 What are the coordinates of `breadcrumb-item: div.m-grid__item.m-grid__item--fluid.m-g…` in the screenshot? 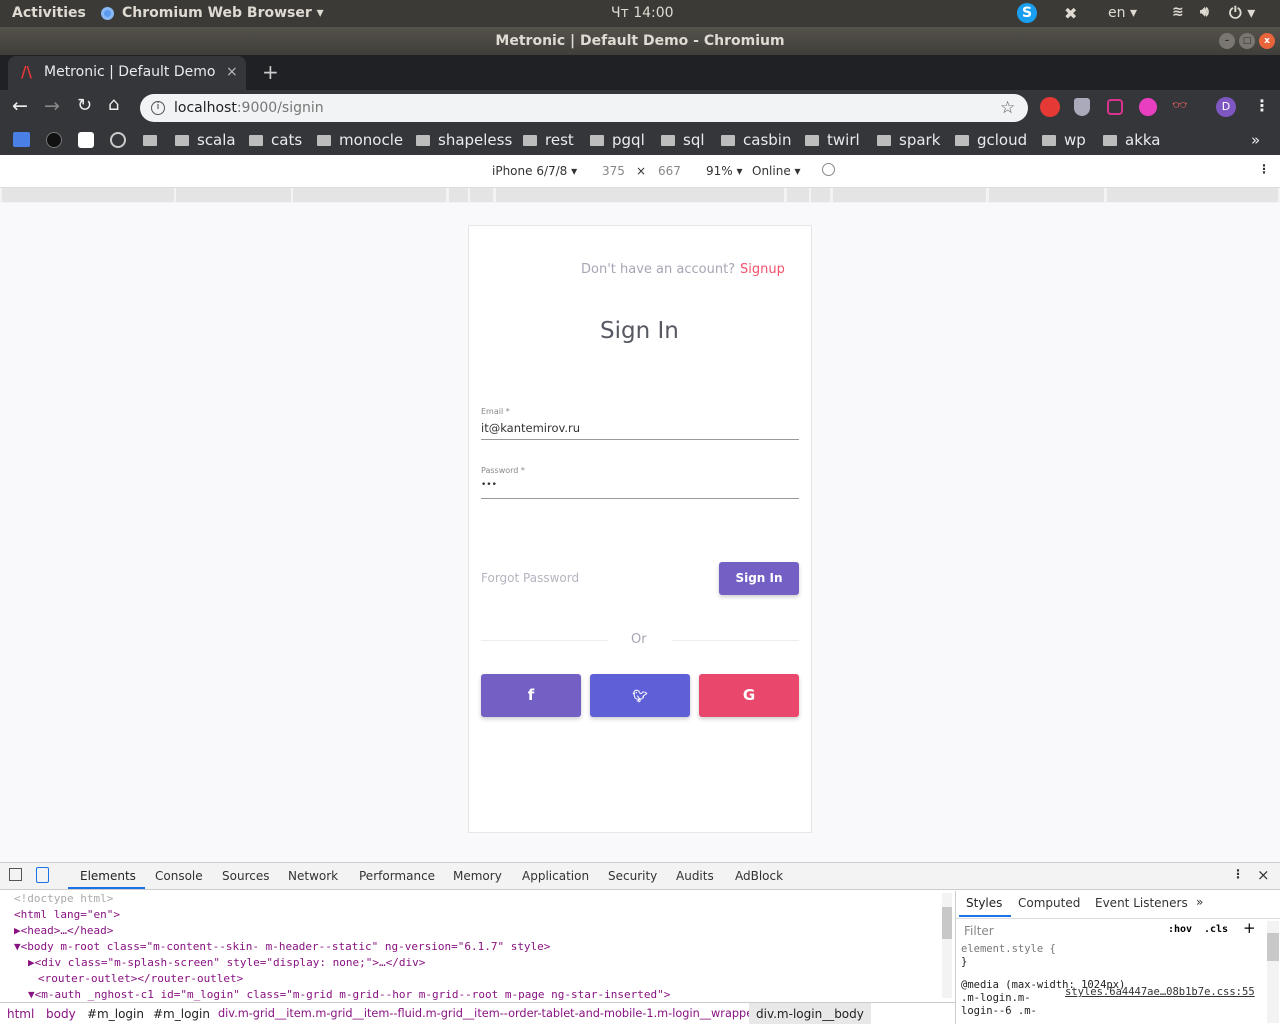 It's located at (488, 1013).